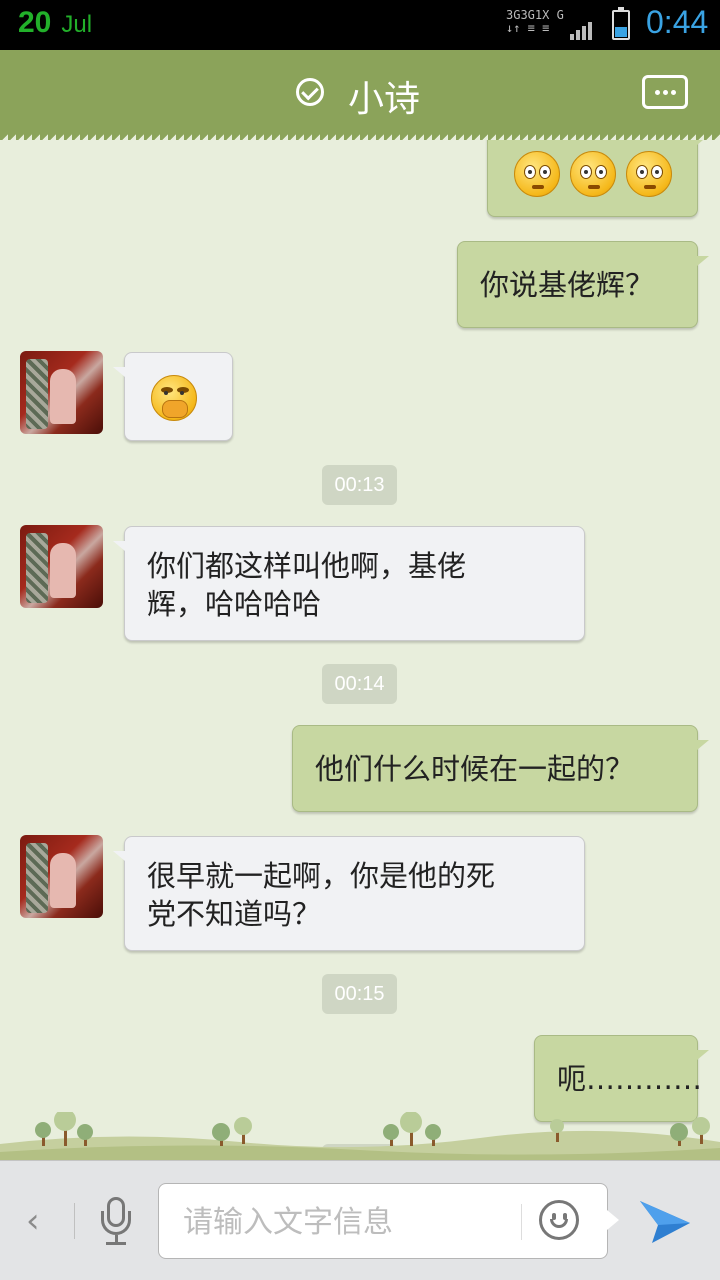 This screenshot has height=1280, width=720. I want to click on message-text-line: 辉，哈哈哈哈, so click(234, 604).